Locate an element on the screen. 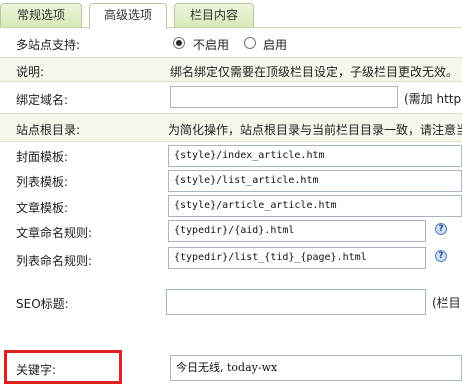  multisite-label: 多站点支持: is located at coordinates (48, 45).